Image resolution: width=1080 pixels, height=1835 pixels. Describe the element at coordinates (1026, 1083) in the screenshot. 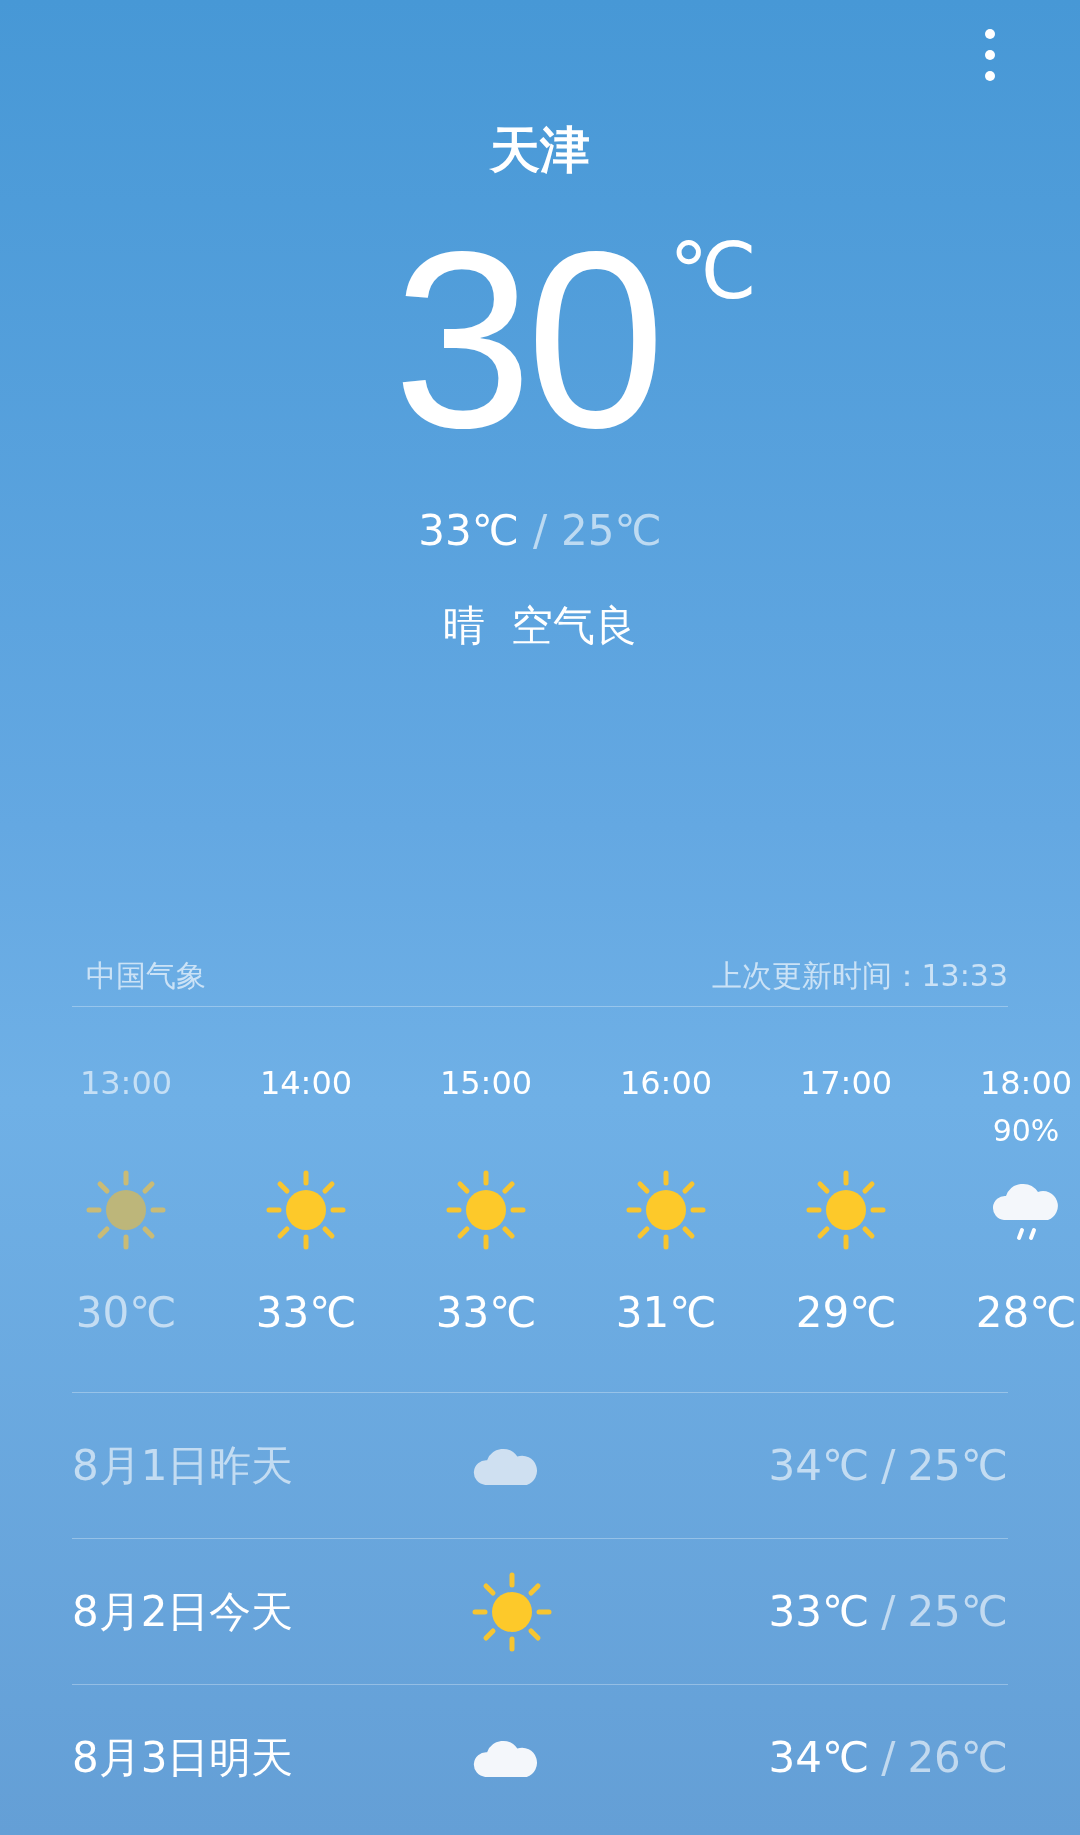

I see `hour-time: 18:00` at that location.